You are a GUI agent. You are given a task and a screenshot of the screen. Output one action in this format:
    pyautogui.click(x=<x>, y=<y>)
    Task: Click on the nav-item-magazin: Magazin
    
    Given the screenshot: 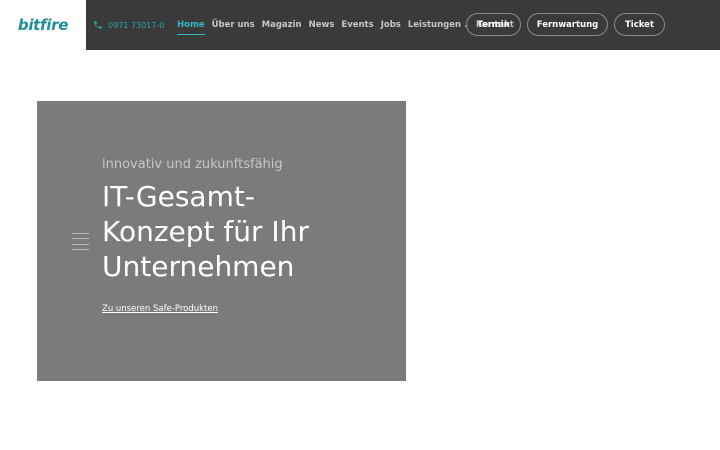 What is the action you would take?
    pyautogui.click(x=282, y=25)
    